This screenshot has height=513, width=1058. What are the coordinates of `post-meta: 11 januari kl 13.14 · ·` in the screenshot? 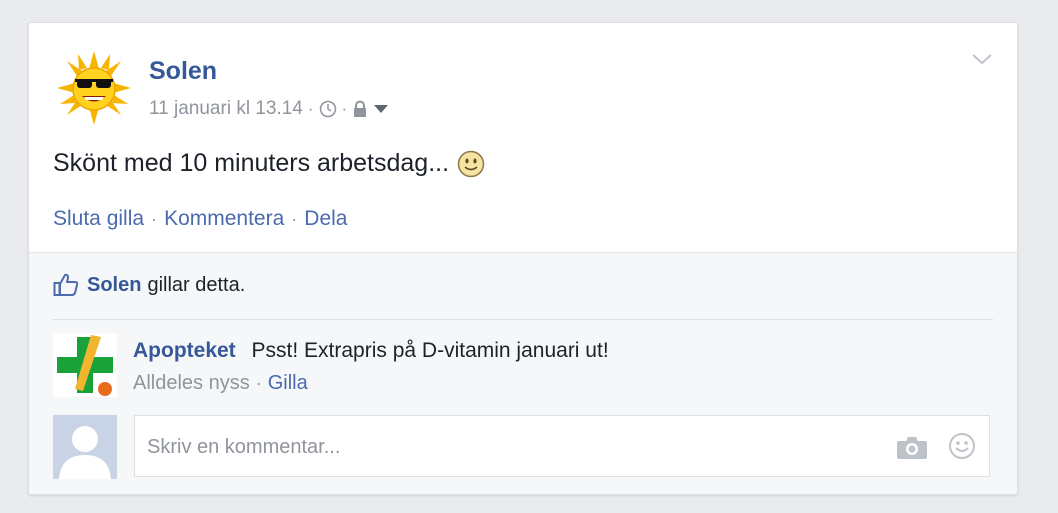 It's located at (269, 109).